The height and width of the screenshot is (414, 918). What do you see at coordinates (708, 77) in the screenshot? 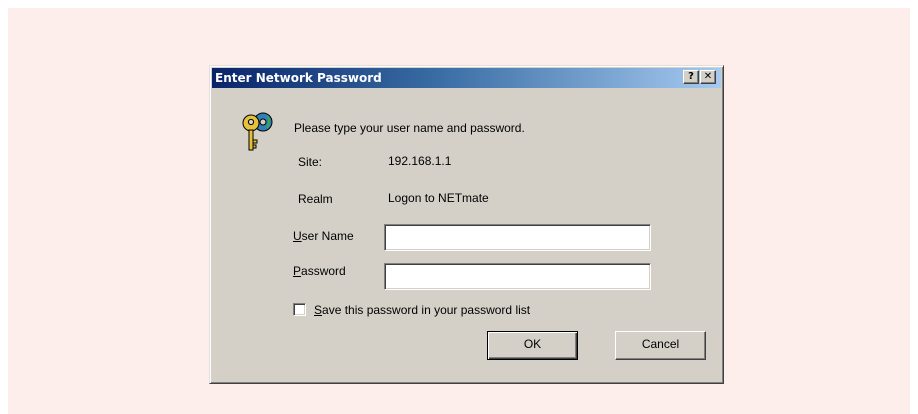
I see `close-button: ✕` at bounding box center [708, 77].